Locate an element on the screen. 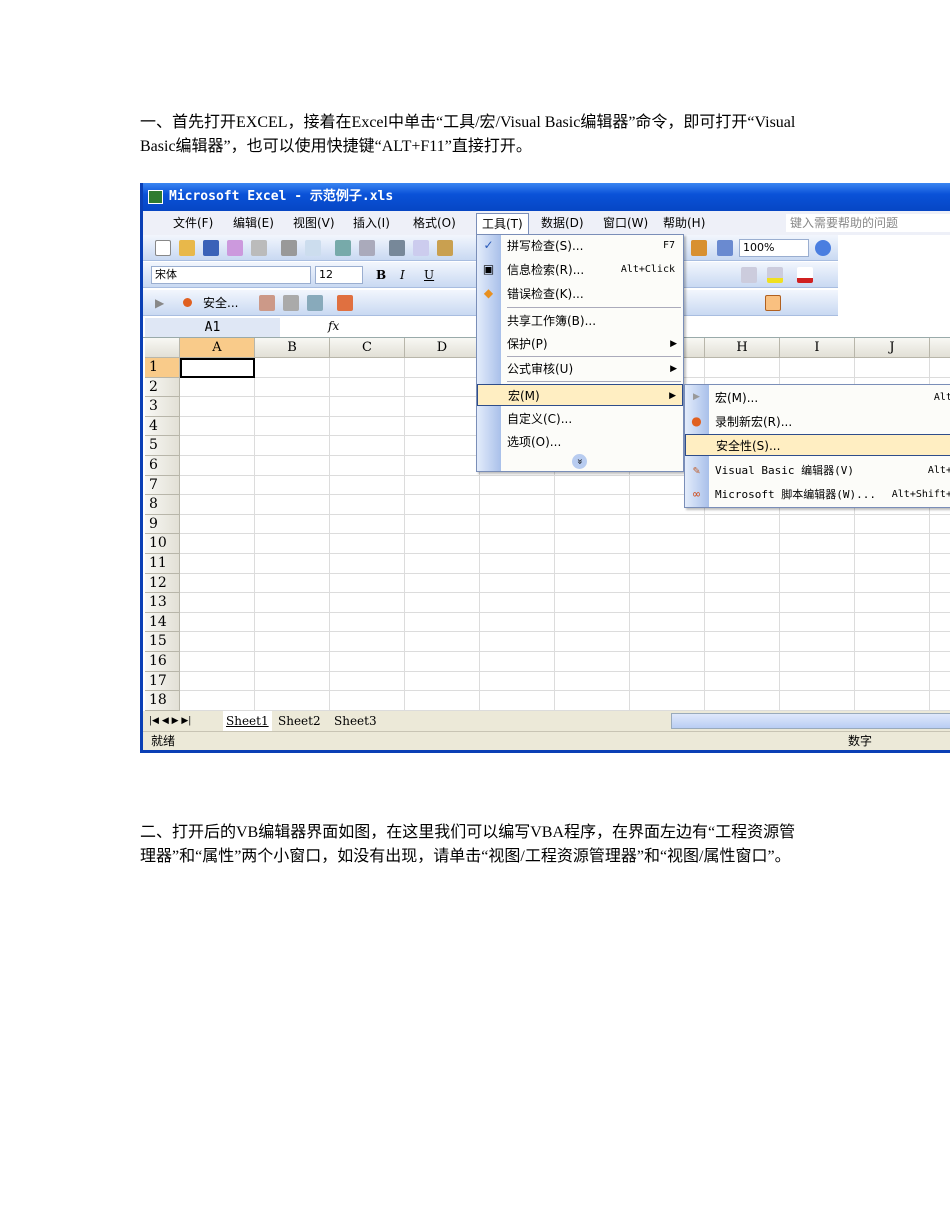 The height and width of the screenshot is (1230, 950). column-header is located at coordinates (940, 348).